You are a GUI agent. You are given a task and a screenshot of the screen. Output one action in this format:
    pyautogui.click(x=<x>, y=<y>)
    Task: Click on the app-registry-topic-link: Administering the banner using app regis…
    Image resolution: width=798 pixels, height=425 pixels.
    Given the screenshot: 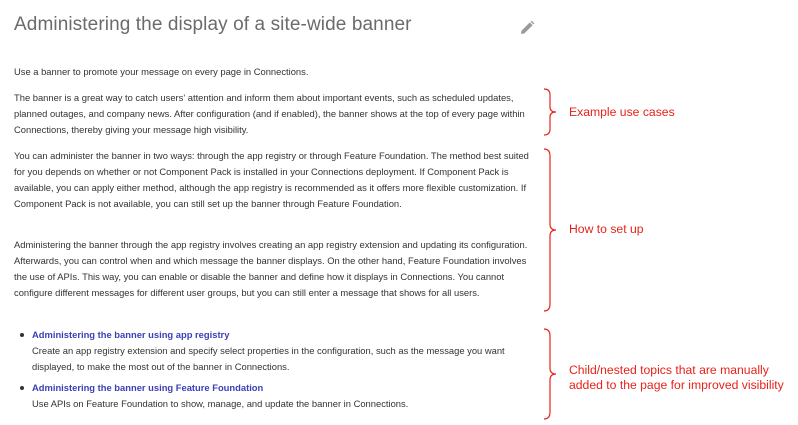 What is the action you would take?
    pyautogui.click(x=130, y=334)
    